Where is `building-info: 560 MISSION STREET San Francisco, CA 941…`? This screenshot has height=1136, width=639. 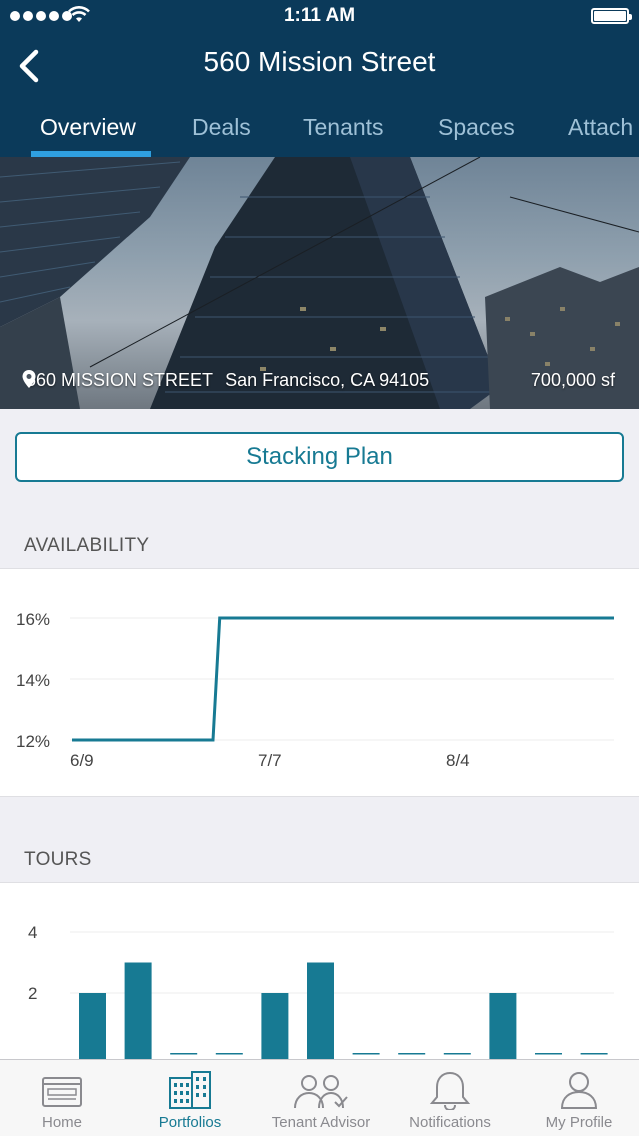 building-info: 560 MISSION STREET San Francisco, CA 941… is located at coordinates (318, 380).